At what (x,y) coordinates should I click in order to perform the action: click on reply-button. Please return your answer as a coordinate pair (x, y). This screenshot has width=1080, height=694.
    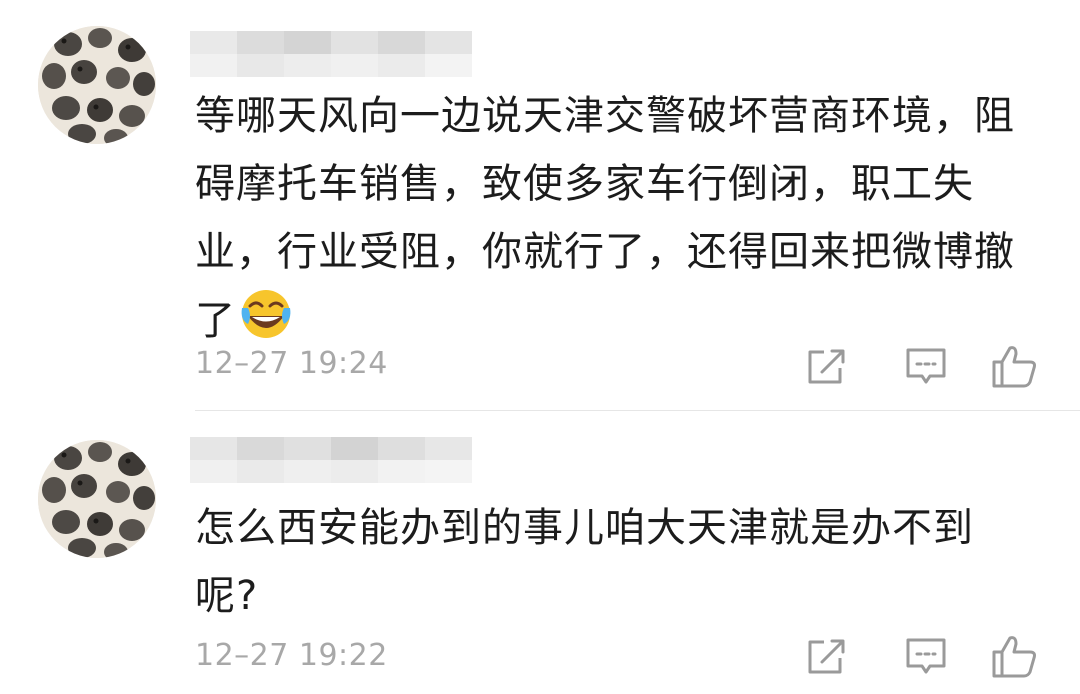
    Looking at the image, I should click on (926, 656).